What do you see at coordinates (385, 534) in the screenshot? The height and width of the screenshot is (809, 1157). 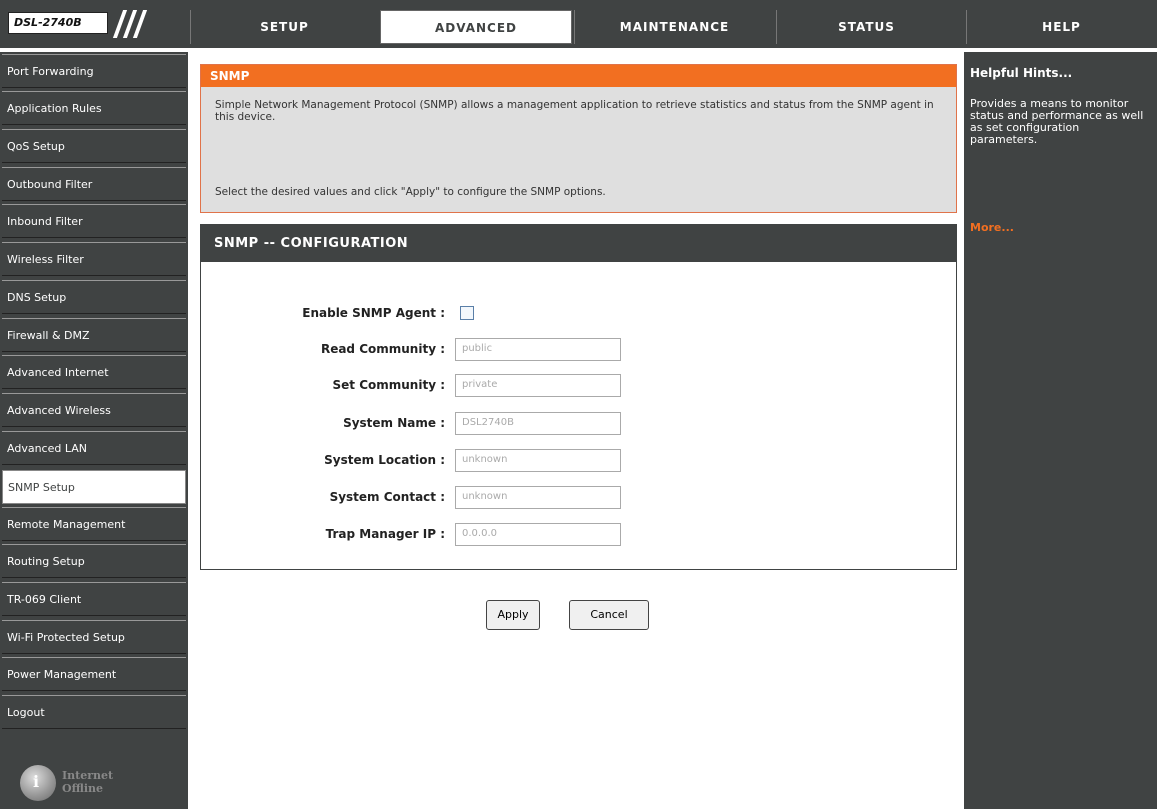 I see `trap-manager-label: Trap Manager IP :` at bounding box center [385, 534].